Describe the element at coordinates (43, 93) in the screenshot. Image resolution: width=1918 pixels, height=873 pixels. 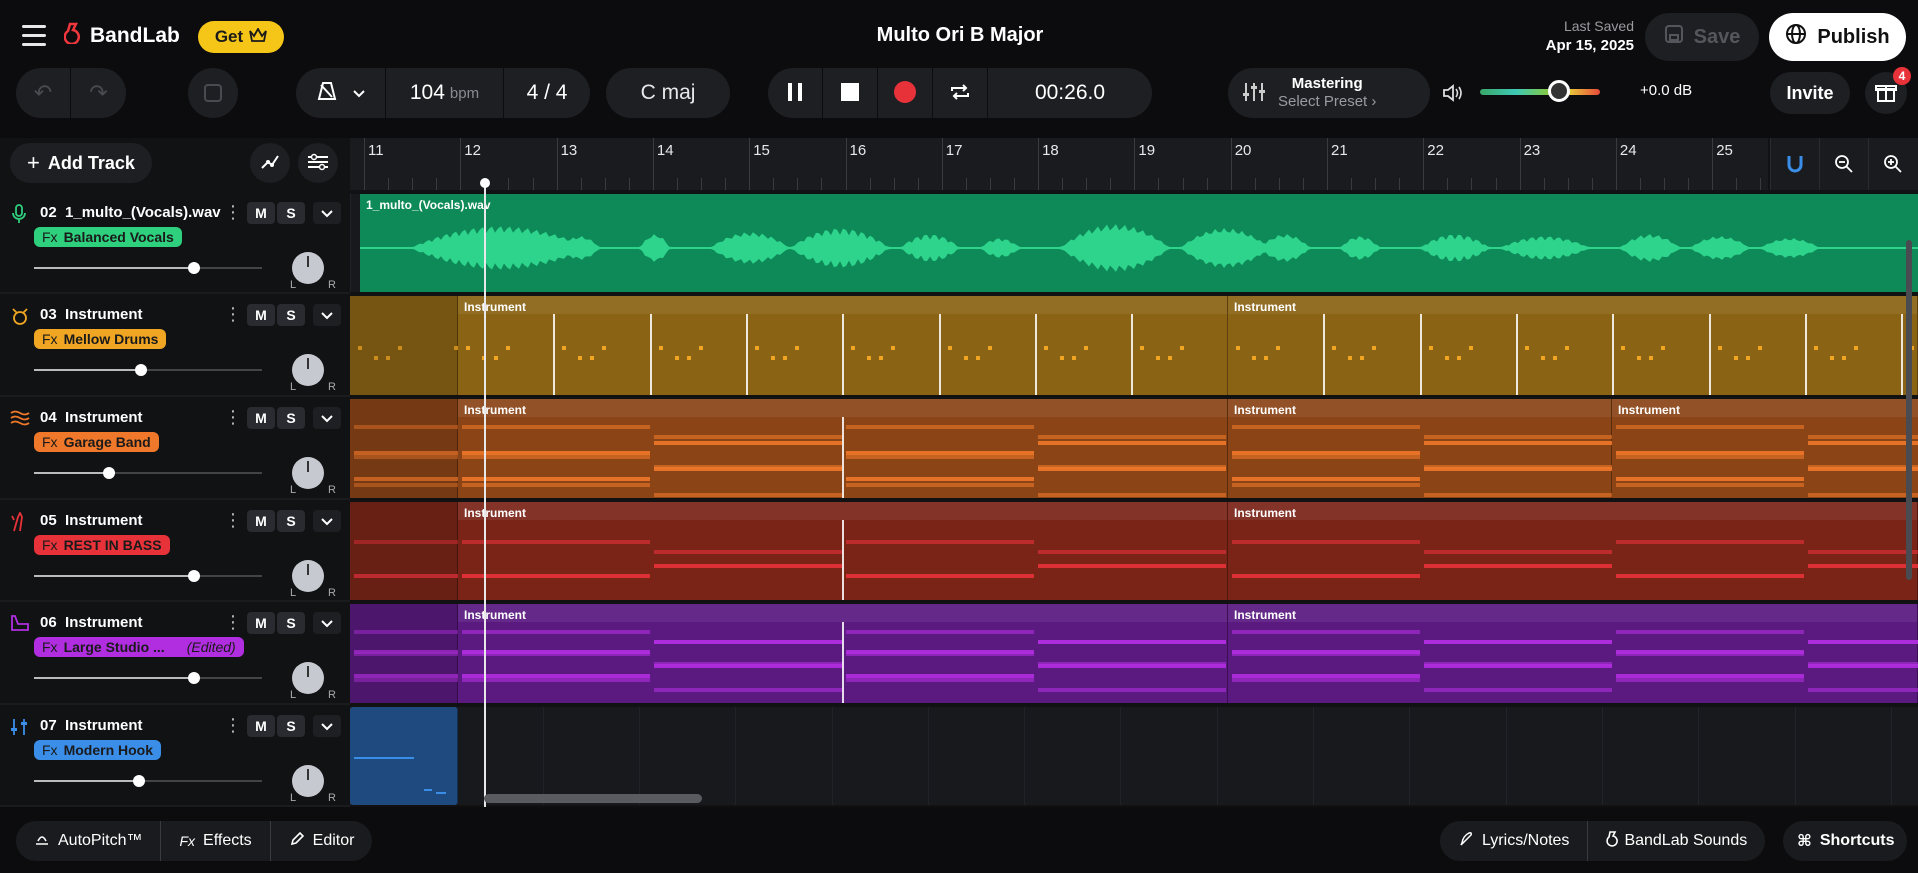
I see `undo-button: ↶` at that location.